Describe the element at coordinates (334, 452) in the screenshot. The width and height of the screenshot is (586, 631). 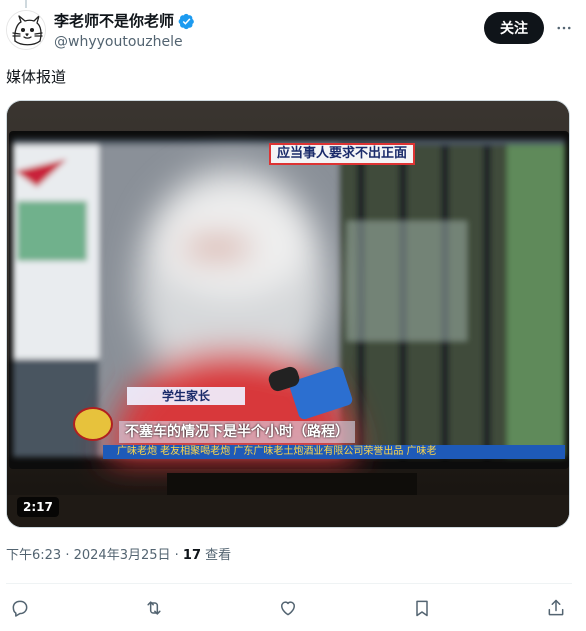
I see `video-ticker: 广味老炮 老友相聚喝老炮 广东广味老土炮酒业有限公司荣誉出品 广味老` at that location.